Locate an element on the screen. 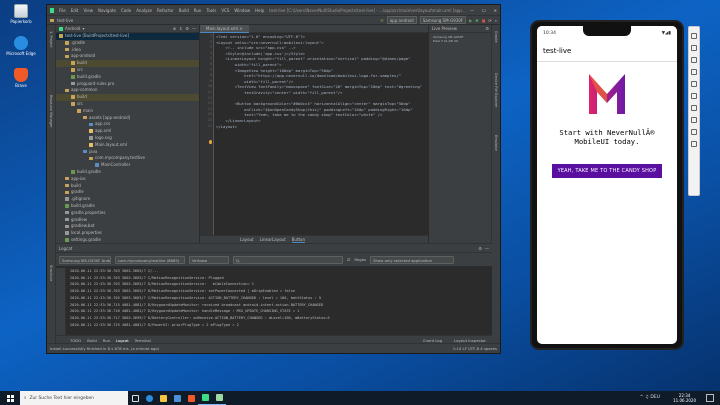 This screenshot has width=720, height=405. emulator-overview-button is located at coordinates (694, 132).